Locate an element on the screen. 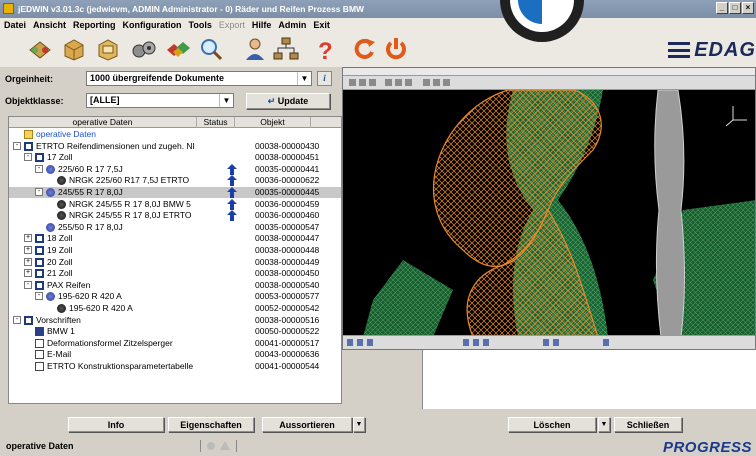  info-button: Info is located at coordinates (116, 424).